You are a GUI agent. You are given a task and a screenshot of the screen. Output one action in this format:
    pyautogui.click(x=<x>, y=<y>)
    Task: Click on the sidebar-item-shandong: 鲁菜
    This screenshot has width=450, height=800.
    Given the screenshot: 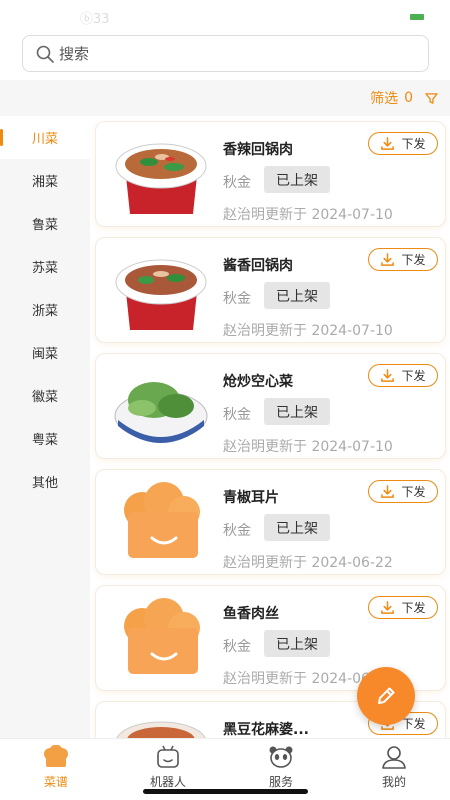 What is the action you would take?
    pyautogui.click(x=45, y=223)
    